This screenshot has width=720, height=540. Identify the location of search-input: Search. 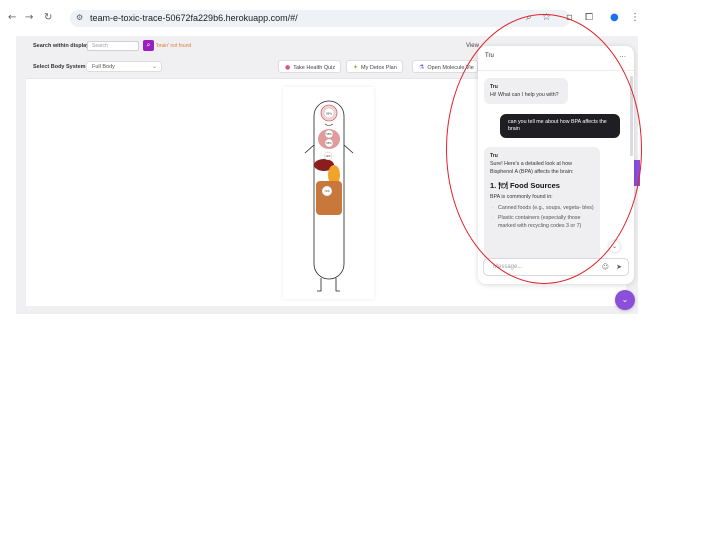
(113, 46).